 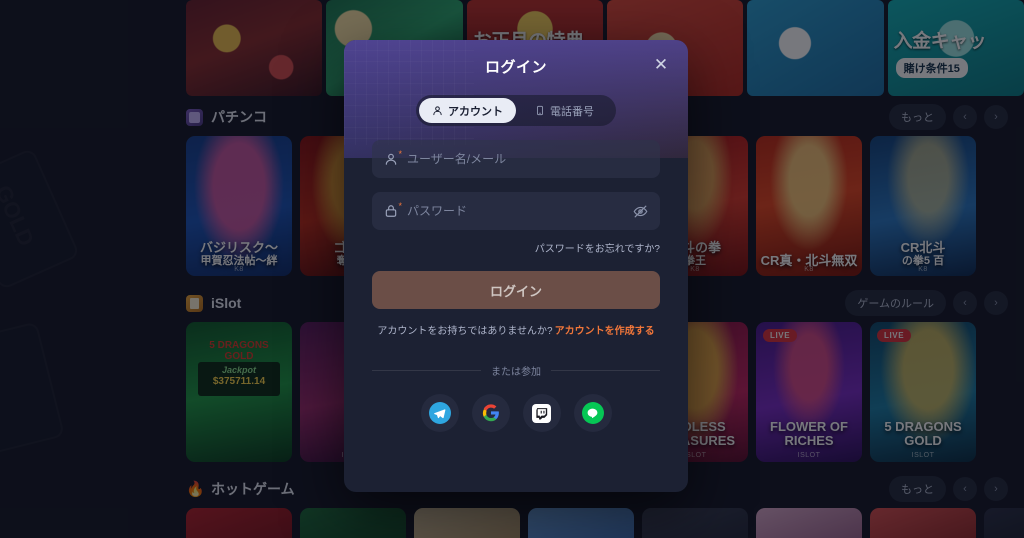 What do you see at coordinates (393, 158) in the screenshot?
I see `user-icon: *` at bounding box center [393, 158].